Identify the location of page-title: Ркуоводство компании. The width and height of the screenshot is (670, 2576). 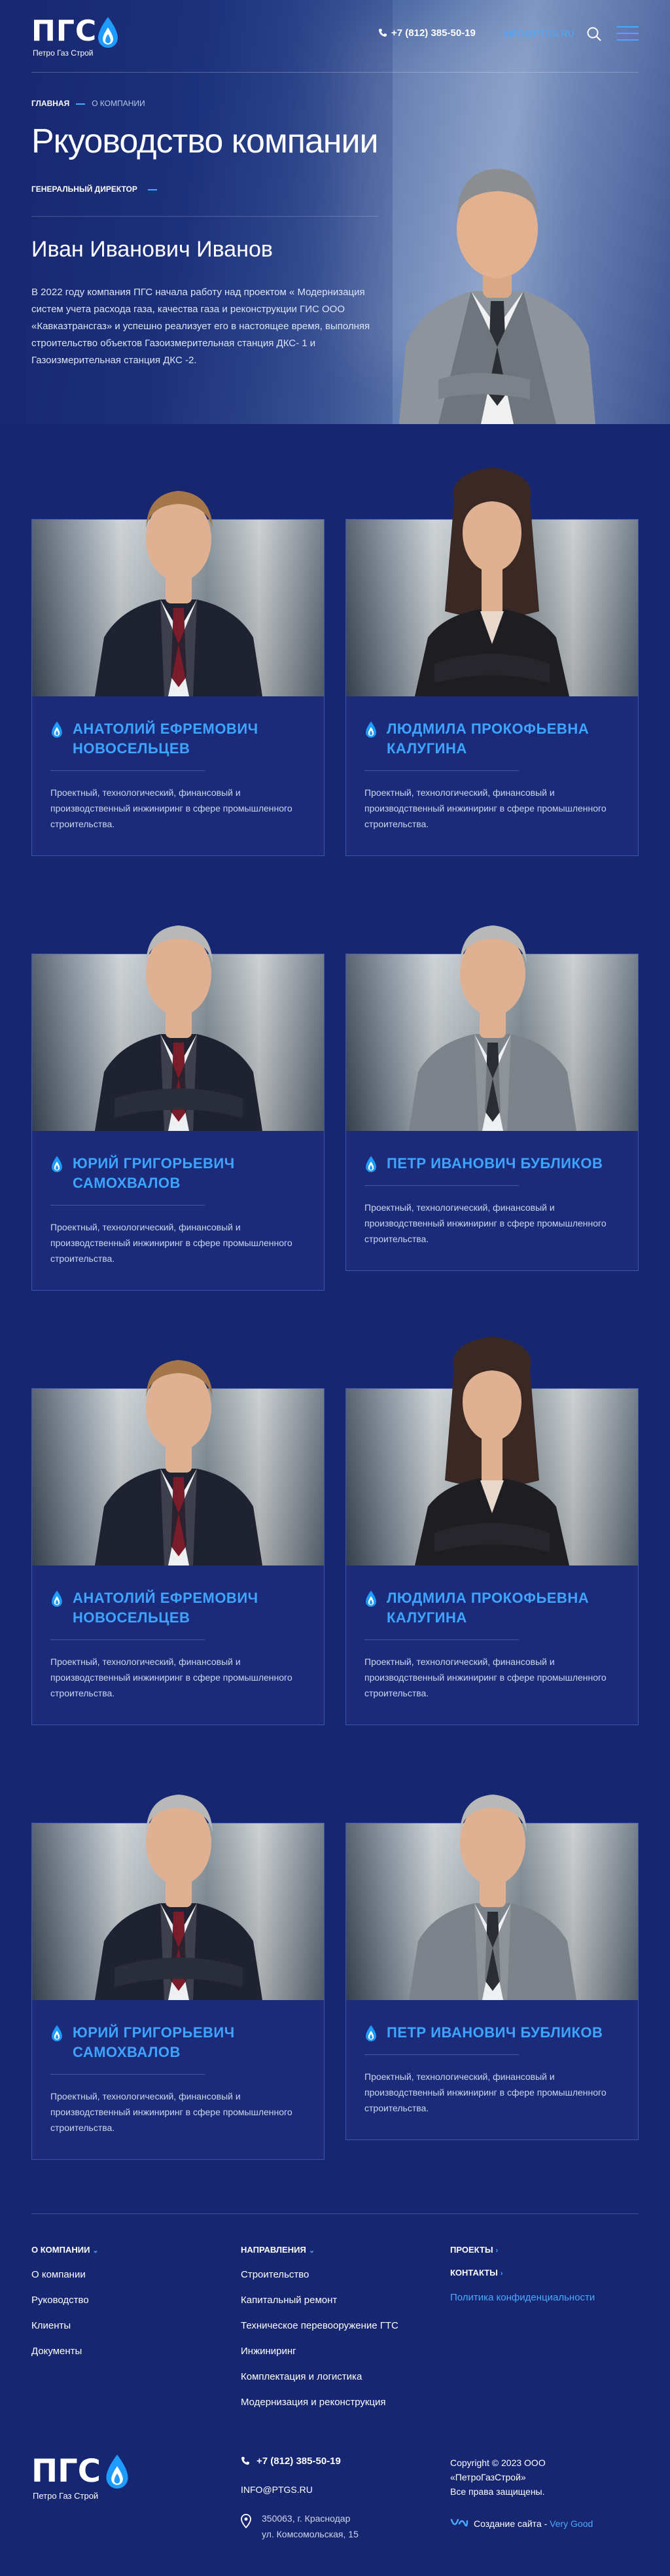
(205, 141).